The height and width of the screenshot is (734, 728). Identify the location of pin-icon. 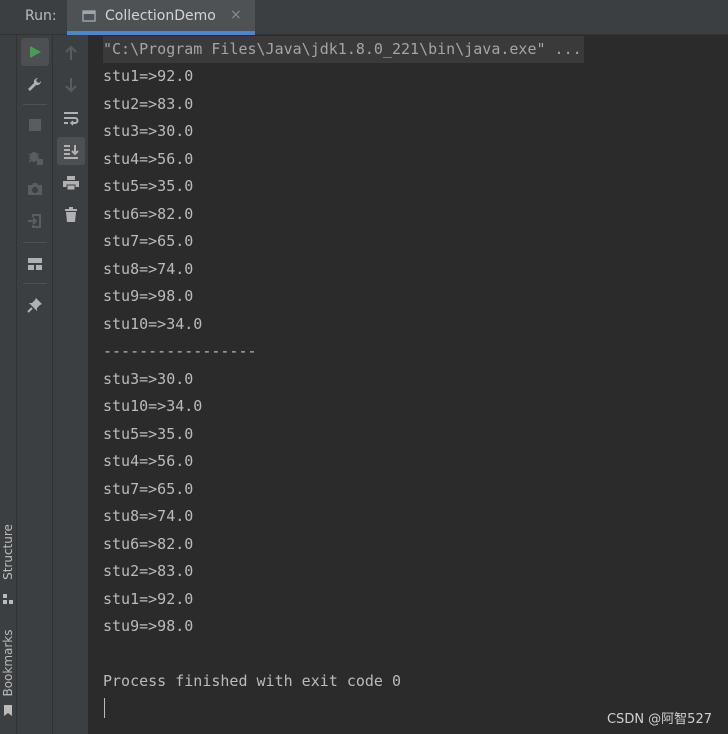
(34, 305).